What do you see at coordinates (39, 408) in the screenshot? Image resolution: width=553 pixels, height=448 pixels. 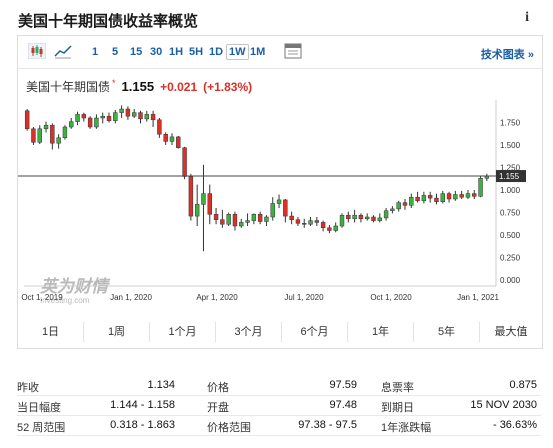 I see `stat-label: 当日幅度` at bounding box center [39, 408].